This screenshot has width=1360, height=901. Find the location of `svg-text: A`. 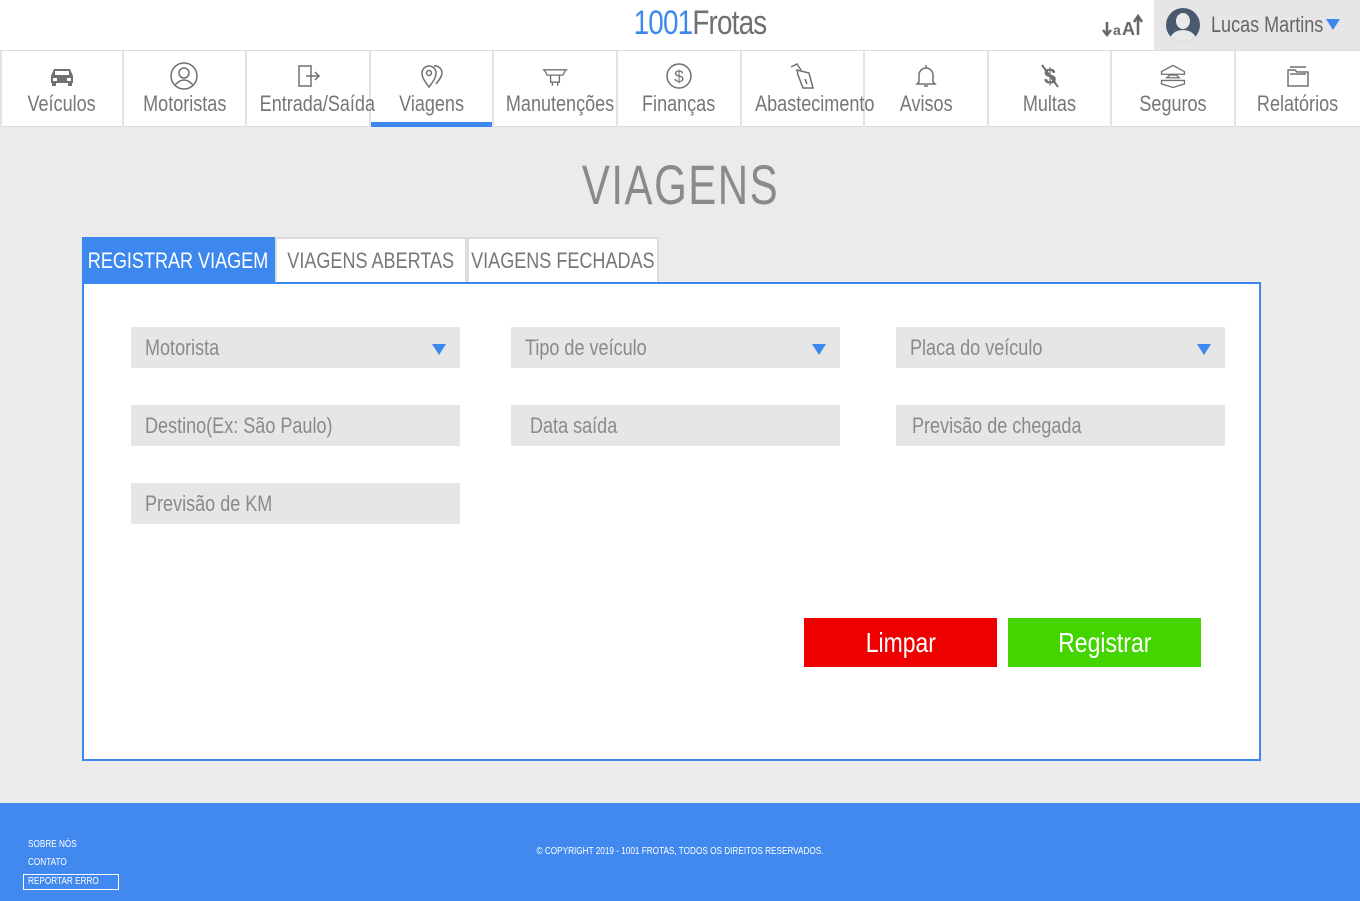

svg-text: A is located at coordinates (1128, 29).